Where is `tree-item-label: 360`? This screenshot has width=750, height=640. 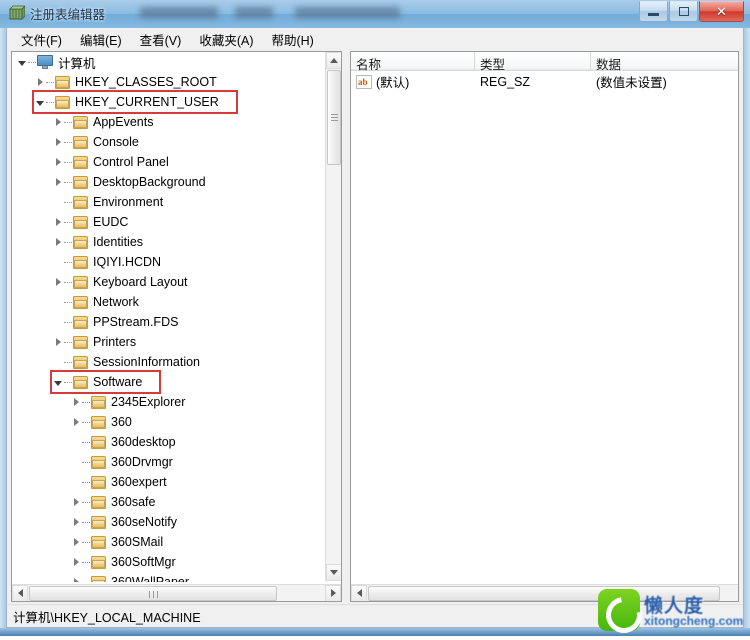 tree-item-label: 360 is located at coordinates (121, 422).